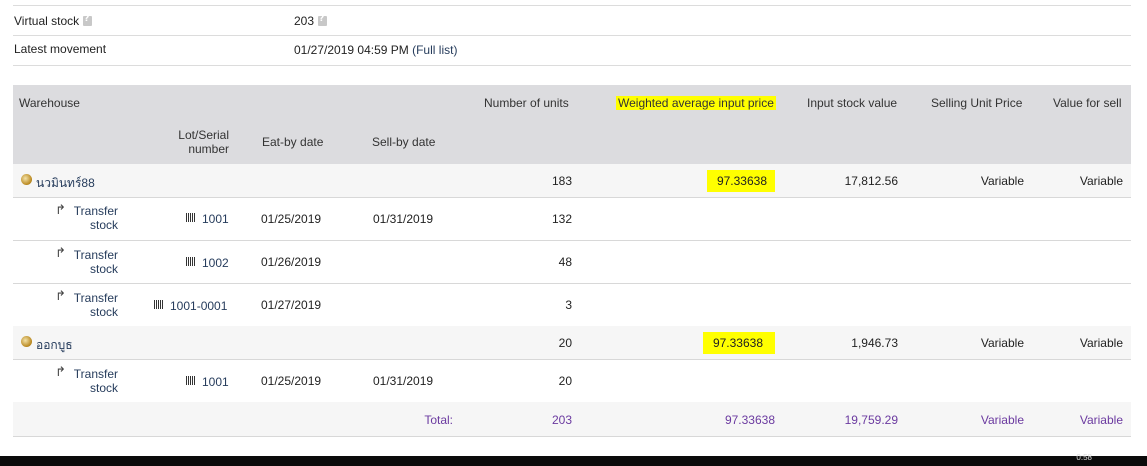  I want to click on header-warehouse: Warehouse, so click(49, 103).